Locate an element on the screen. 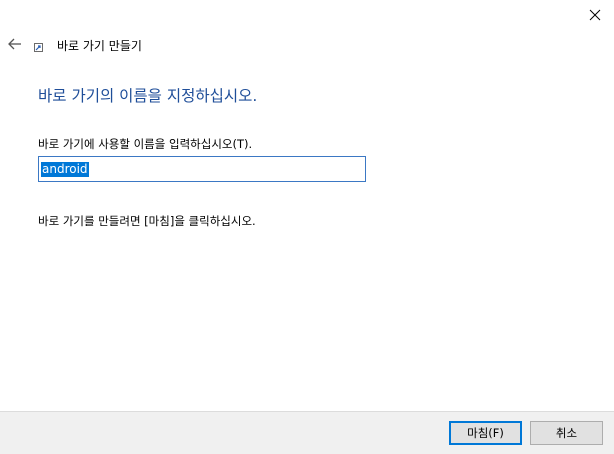 The height and width of the screenshot is (454, 614). back-arrow-icon is located at coordinates (14, 44).